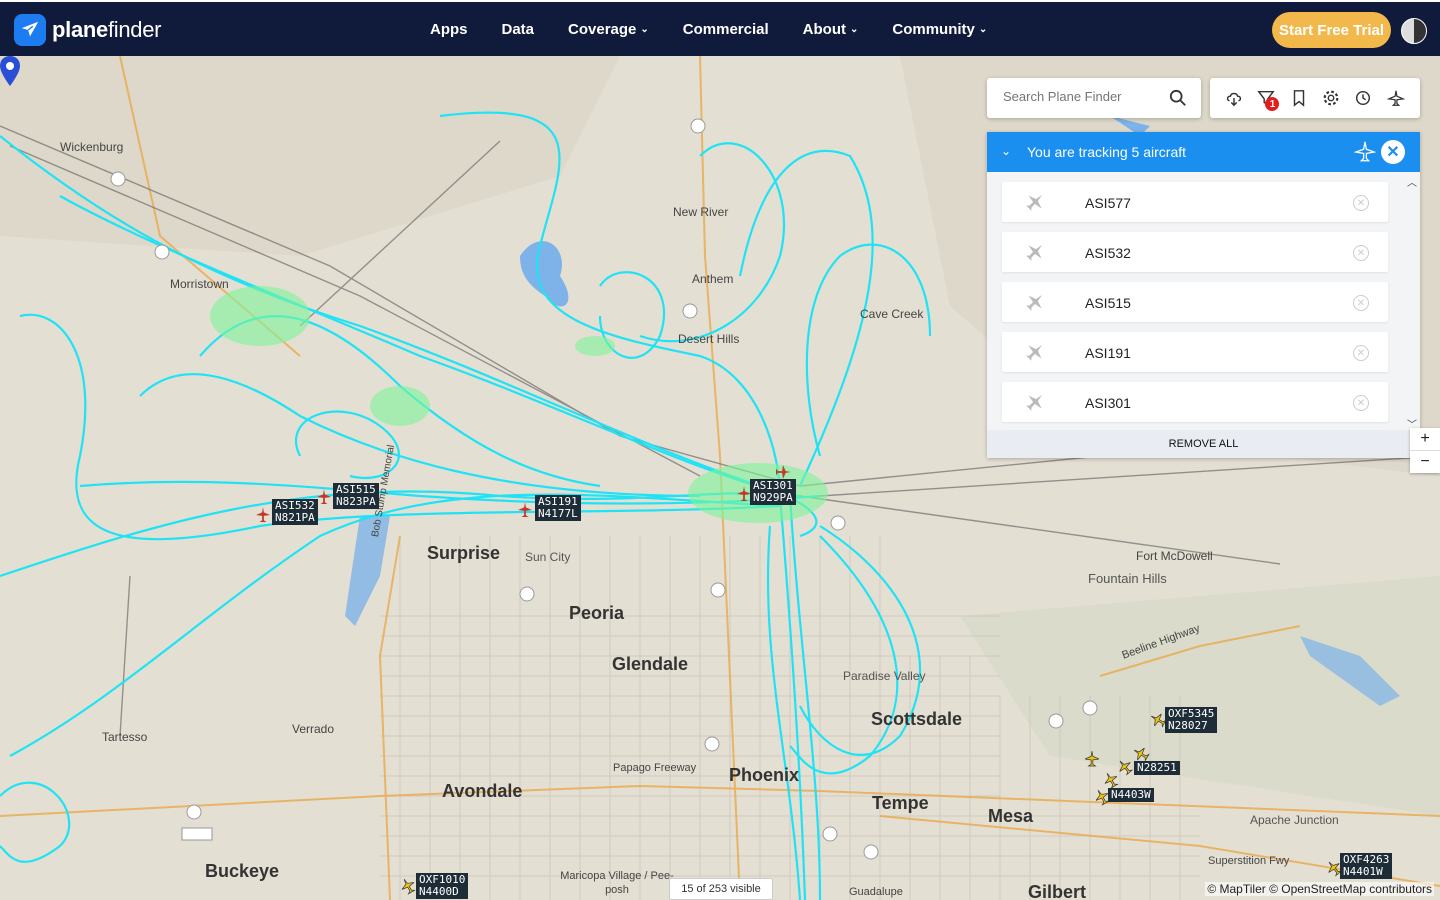 The height and width of the screenshot is (900, 1440). I want to click on history-icon, so click(1363, 98).